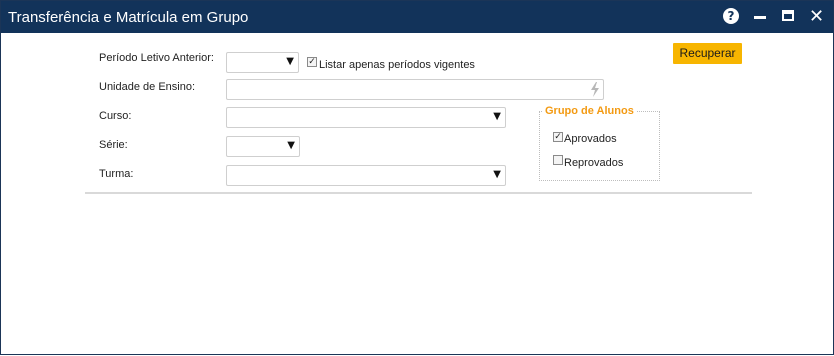 The width and height of the screenshot is (834, 356). What do you see at coordinates (590, 139) in the screenshot?
I see `aprovados-label: Aprovados` at bounding box center [590, 139].